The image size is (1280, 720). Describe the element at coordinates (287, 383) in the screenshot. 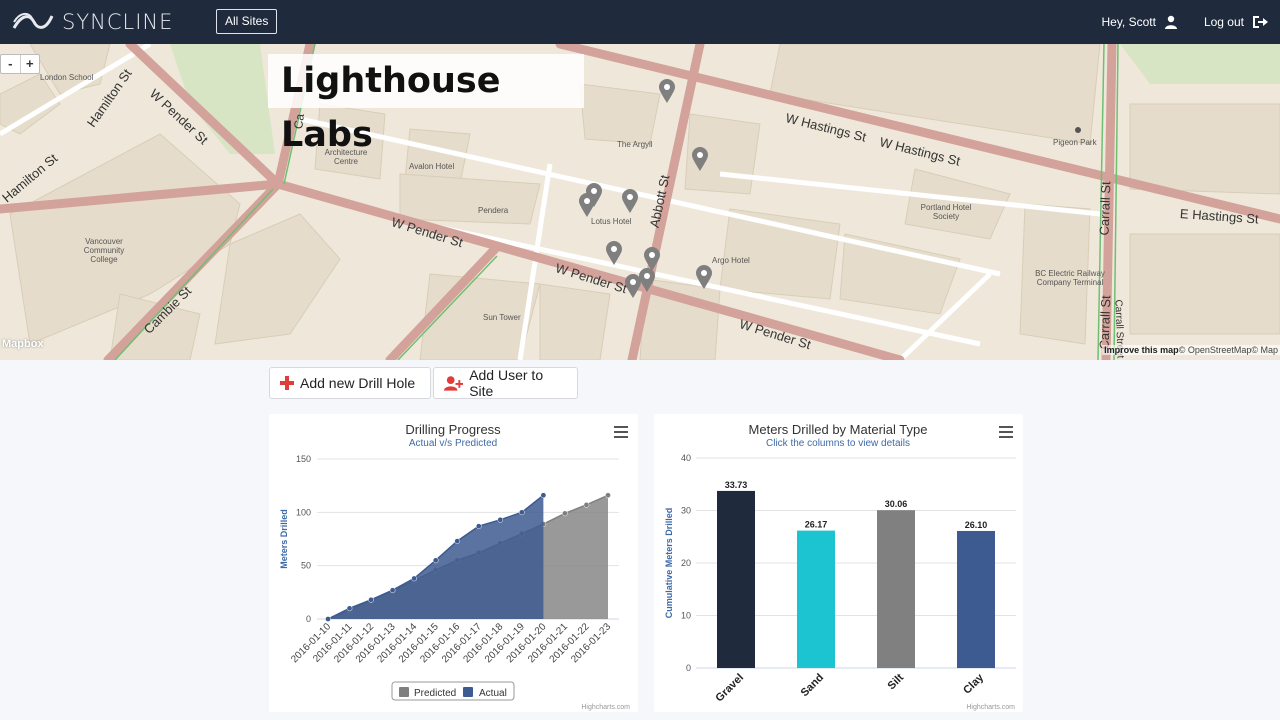

I see `plus-icon` at that location.